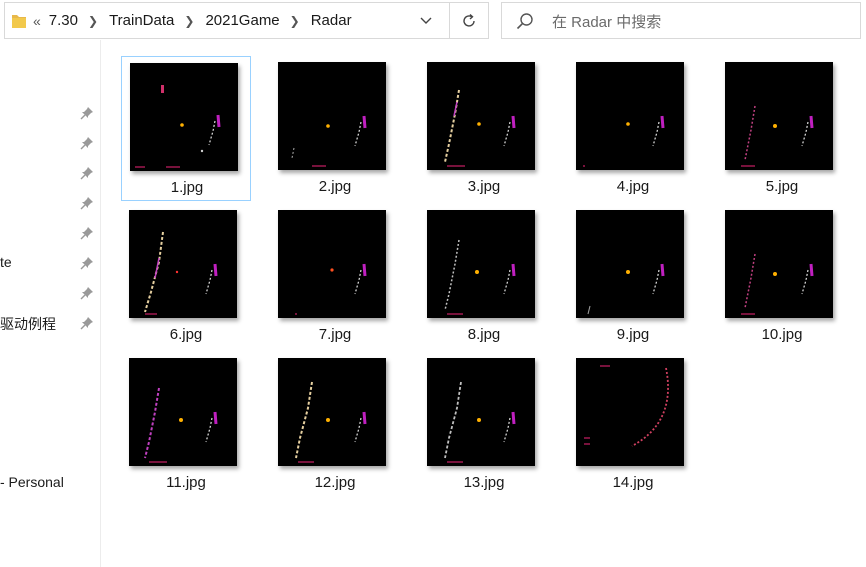  I want to click on file-name: 13.jpg, so click(484, 482).